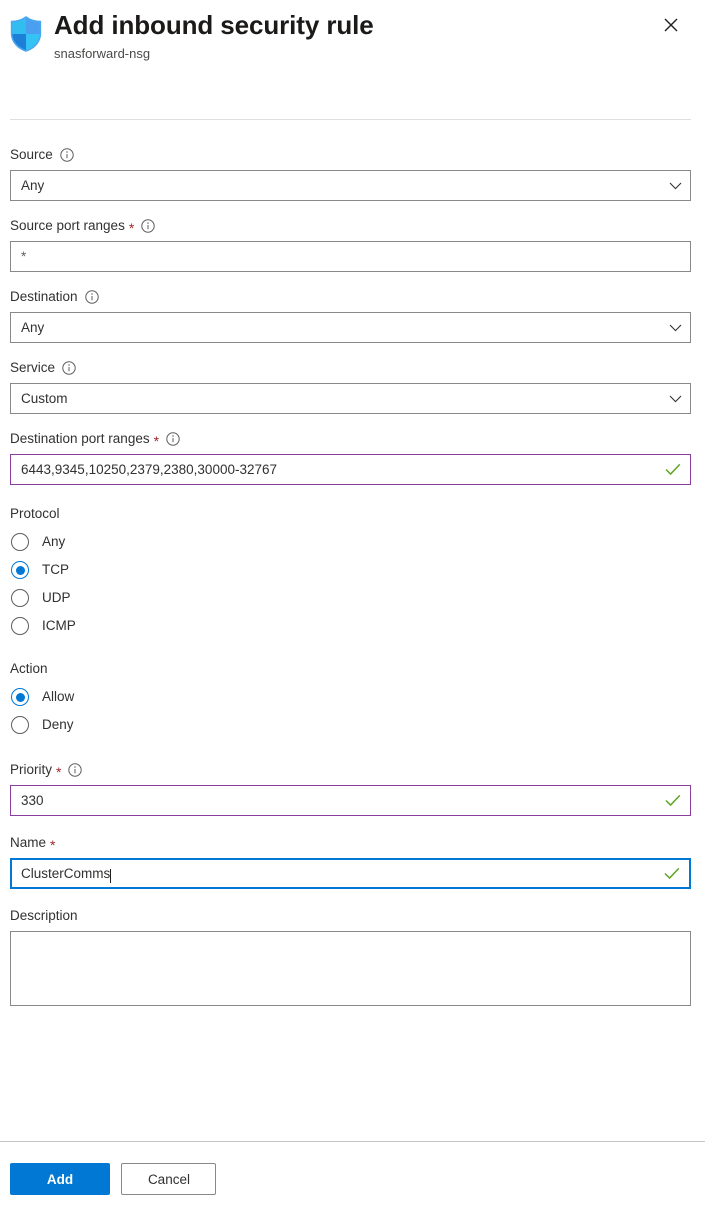 Image resolution: width=705 pixels, height=1211 pixels. Describe the element at coordinates (28, 842) in the screenshot. I see `name-label-text: Name` at that location.